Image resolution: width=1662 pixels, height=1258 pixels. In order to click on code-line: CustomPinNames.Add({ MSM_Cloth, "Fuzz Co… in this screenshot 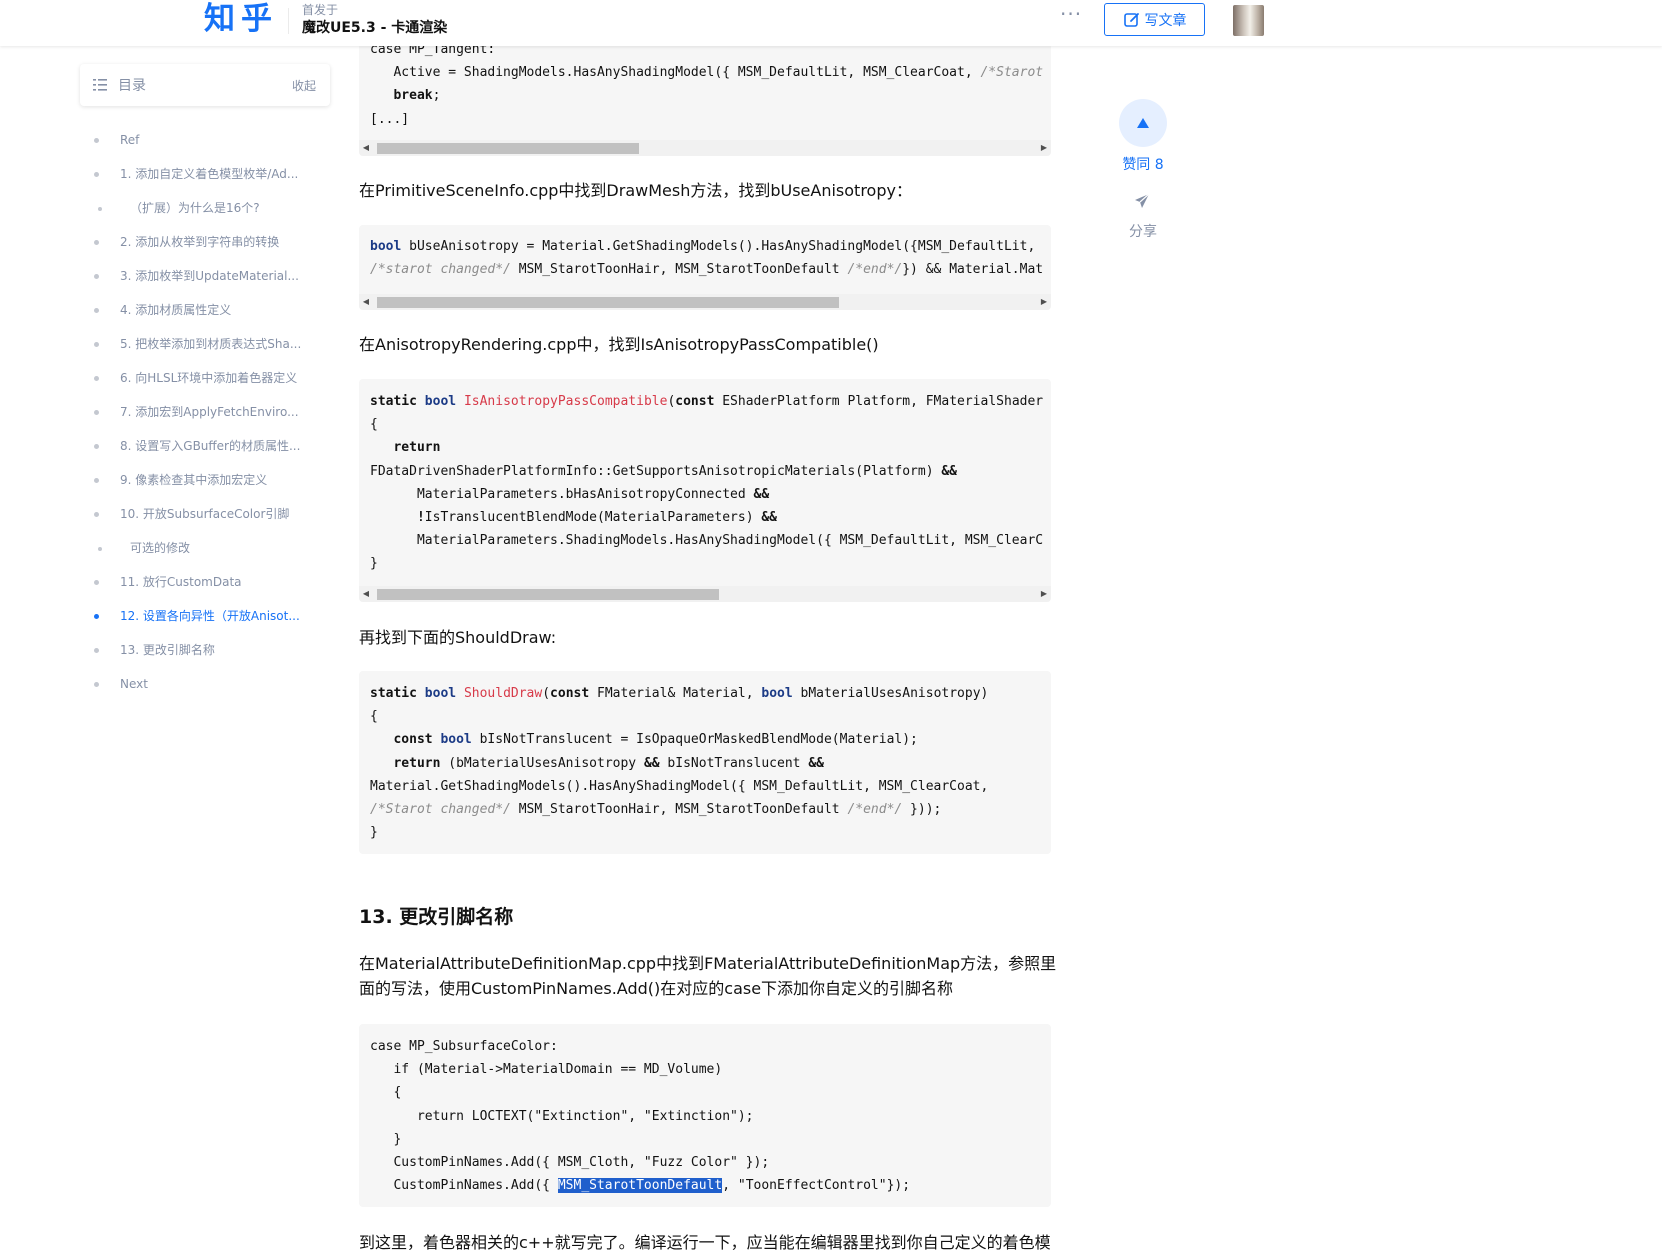, I will do `click(570, 1163)`.